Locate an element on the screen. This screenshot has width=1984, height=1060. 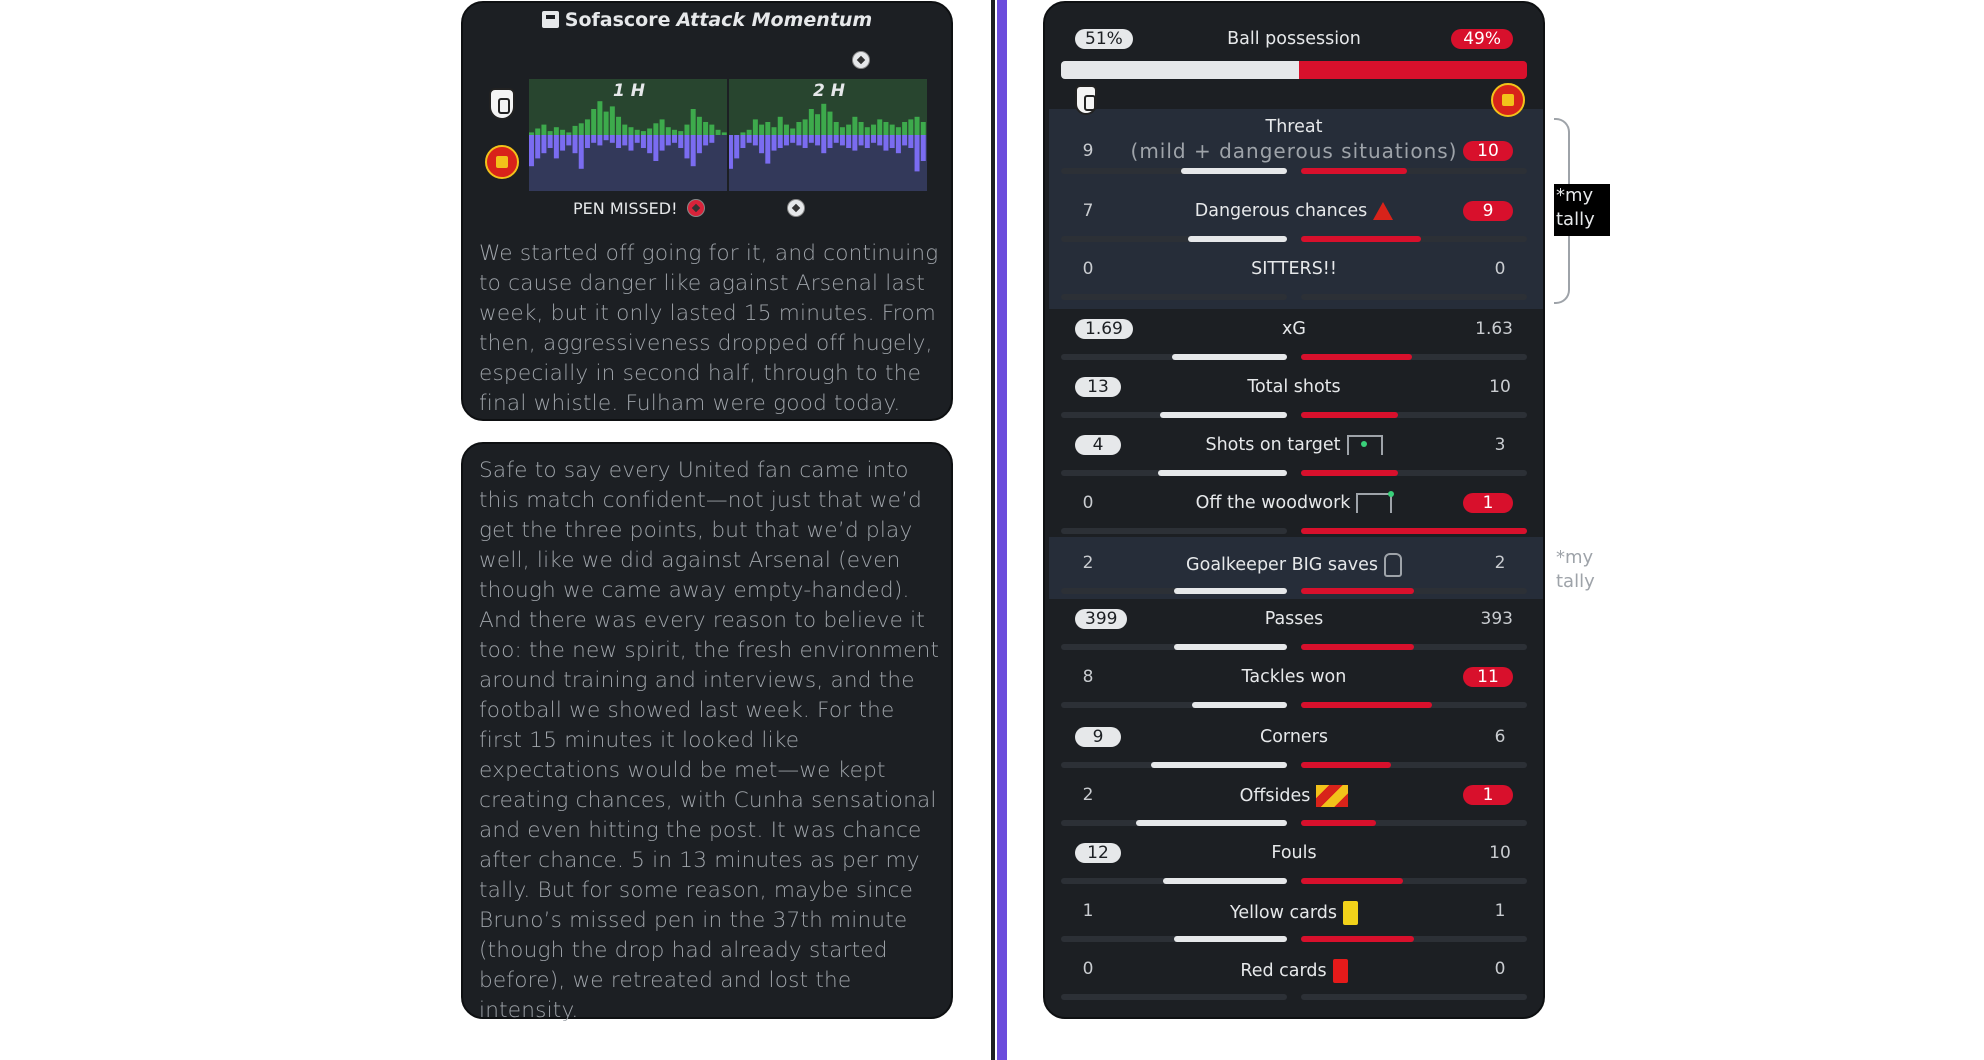
home-stat-value: 9 is located at coordinates (1088, 151).